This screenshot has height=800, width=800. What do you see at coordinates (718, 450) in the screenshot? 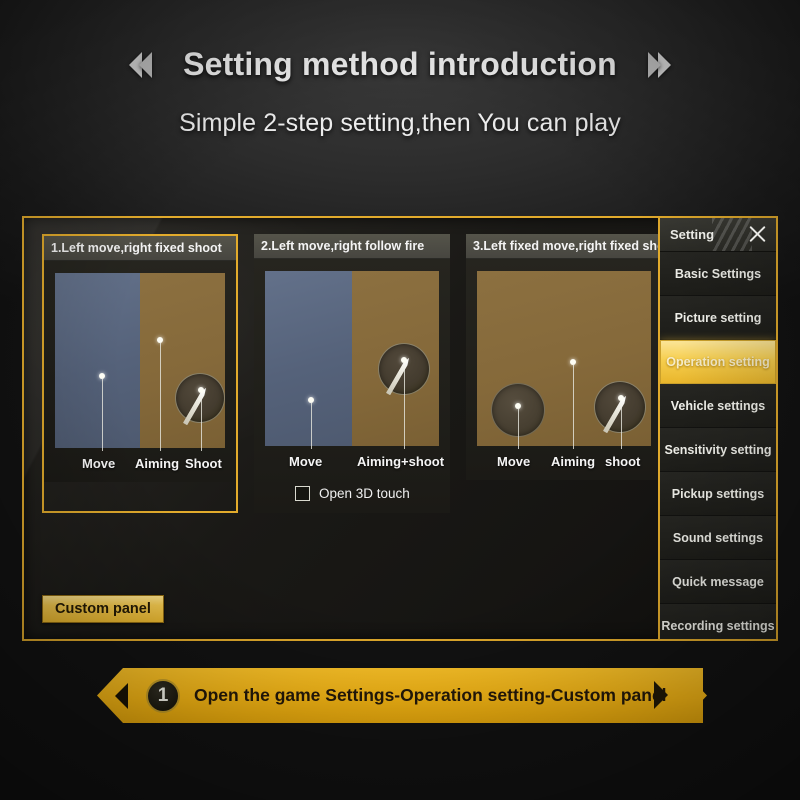
I see `sidebar-item-sensitivity-setting: Sensitivity setting` at bounding box center [718, 450].